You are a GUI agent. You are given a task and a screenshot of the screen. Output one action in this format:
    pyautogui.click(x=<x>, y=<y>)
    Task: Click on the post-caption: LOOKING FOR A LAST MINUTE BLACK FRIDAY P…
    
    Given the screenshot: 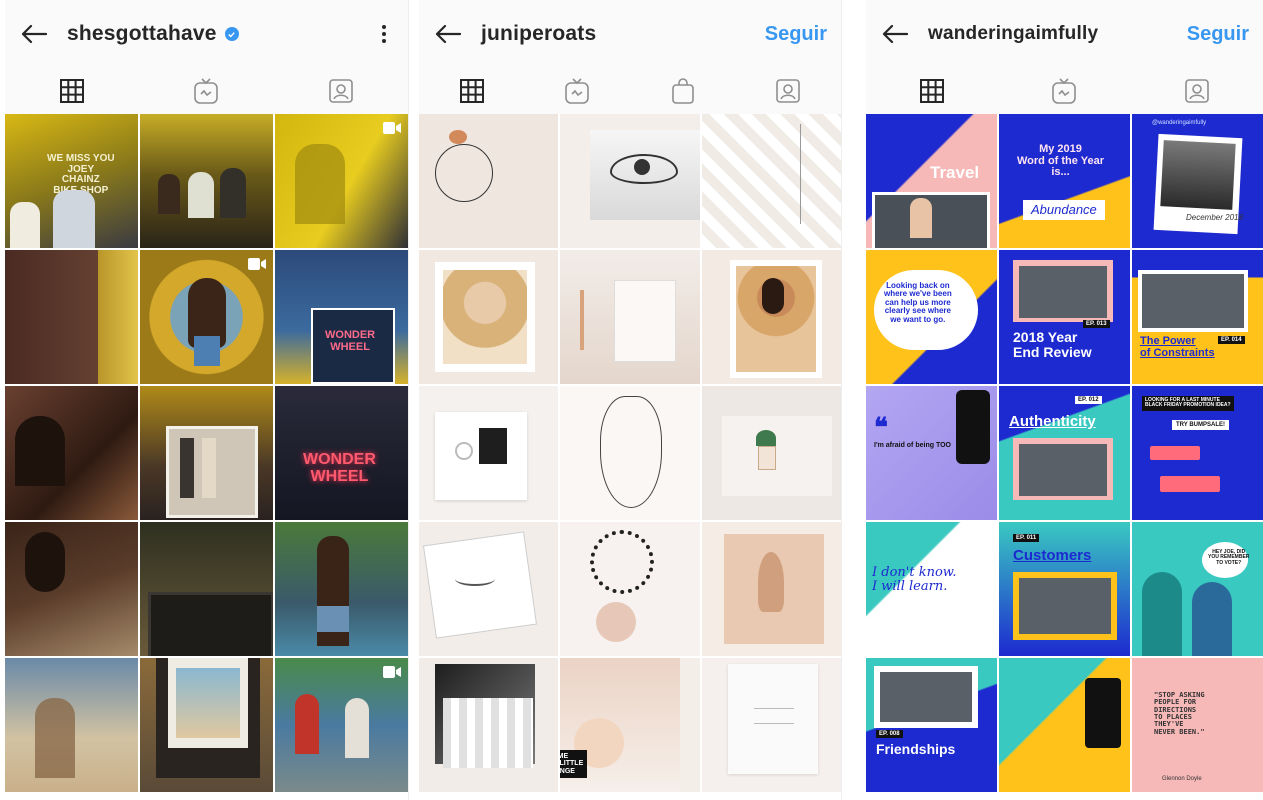 What is the action you would take?
    pyautogui.click(x=1188, y=403)
    